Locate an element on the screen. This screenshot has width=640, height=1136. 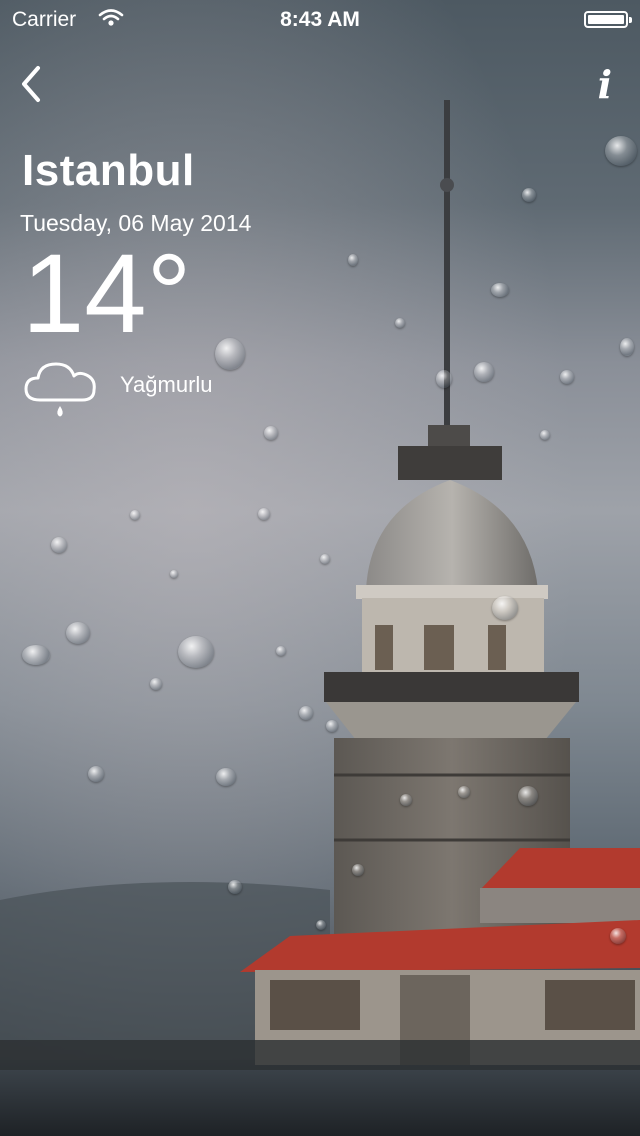
status-bar: Carrier 8:43 AM is located at coordinates (320, 20).